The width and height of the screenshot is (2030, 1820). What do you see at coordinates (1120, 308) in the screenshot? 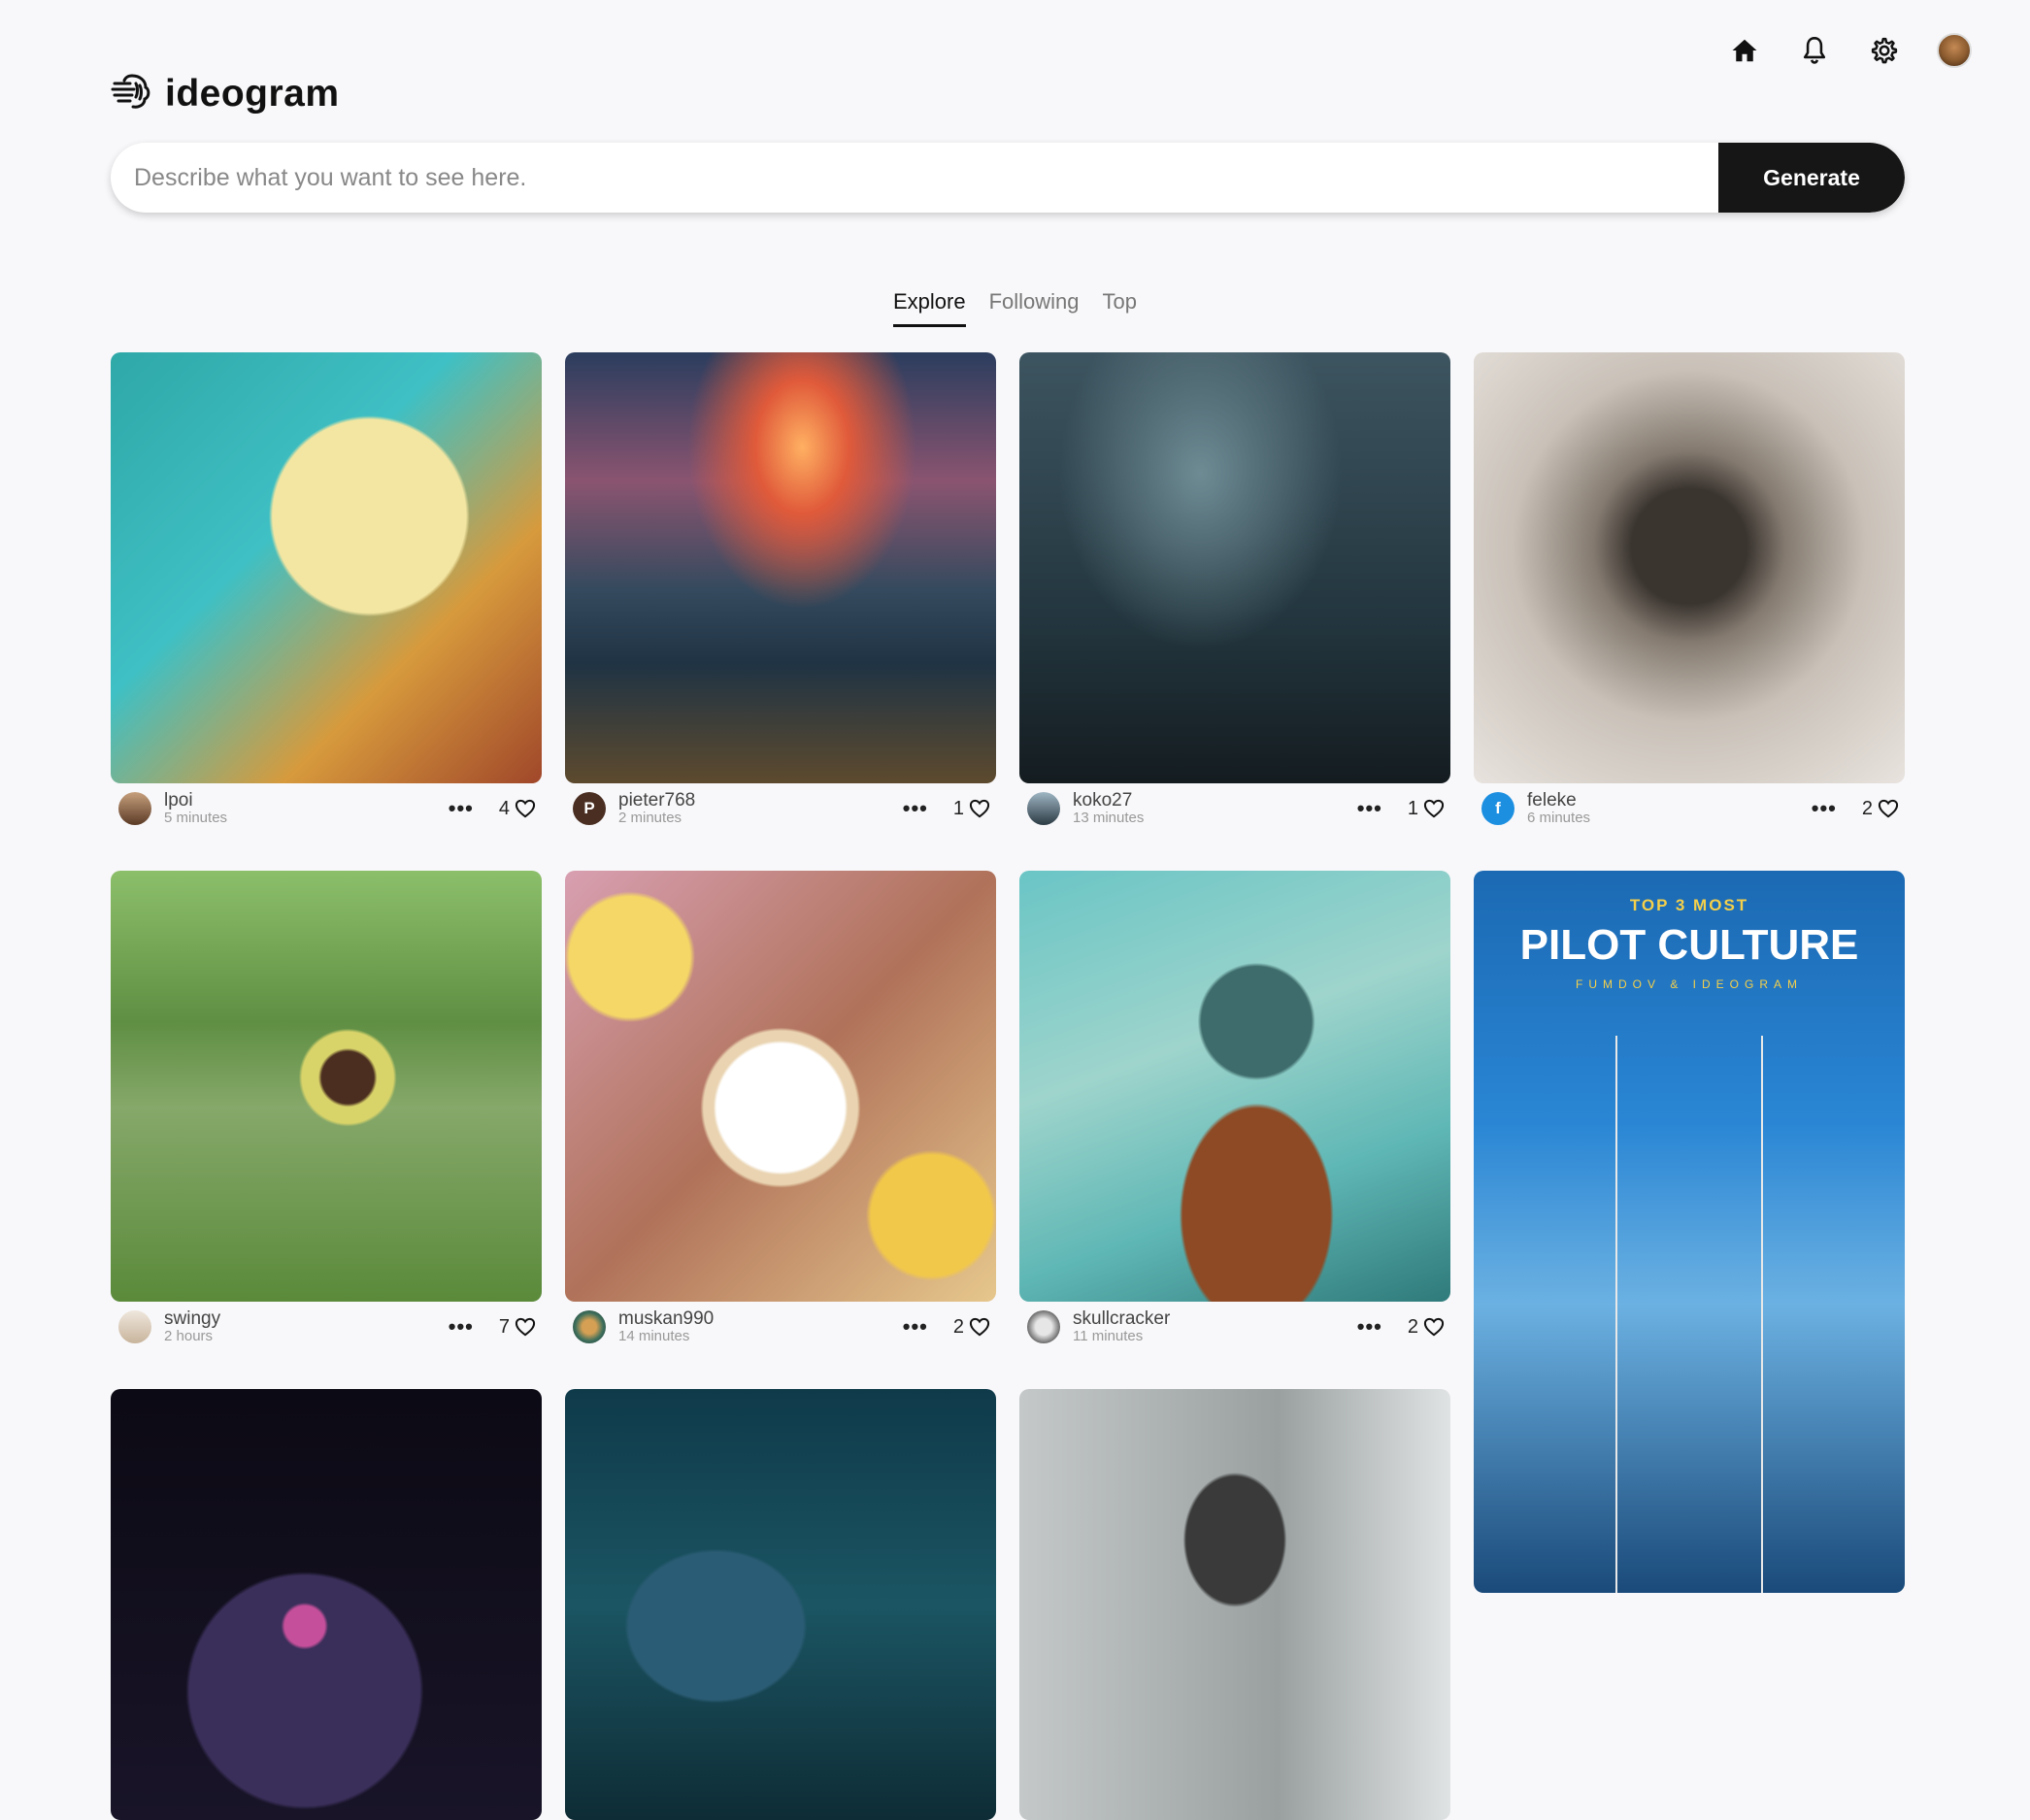
I see `tab-top: Top` at bounding box center [1120, 308].